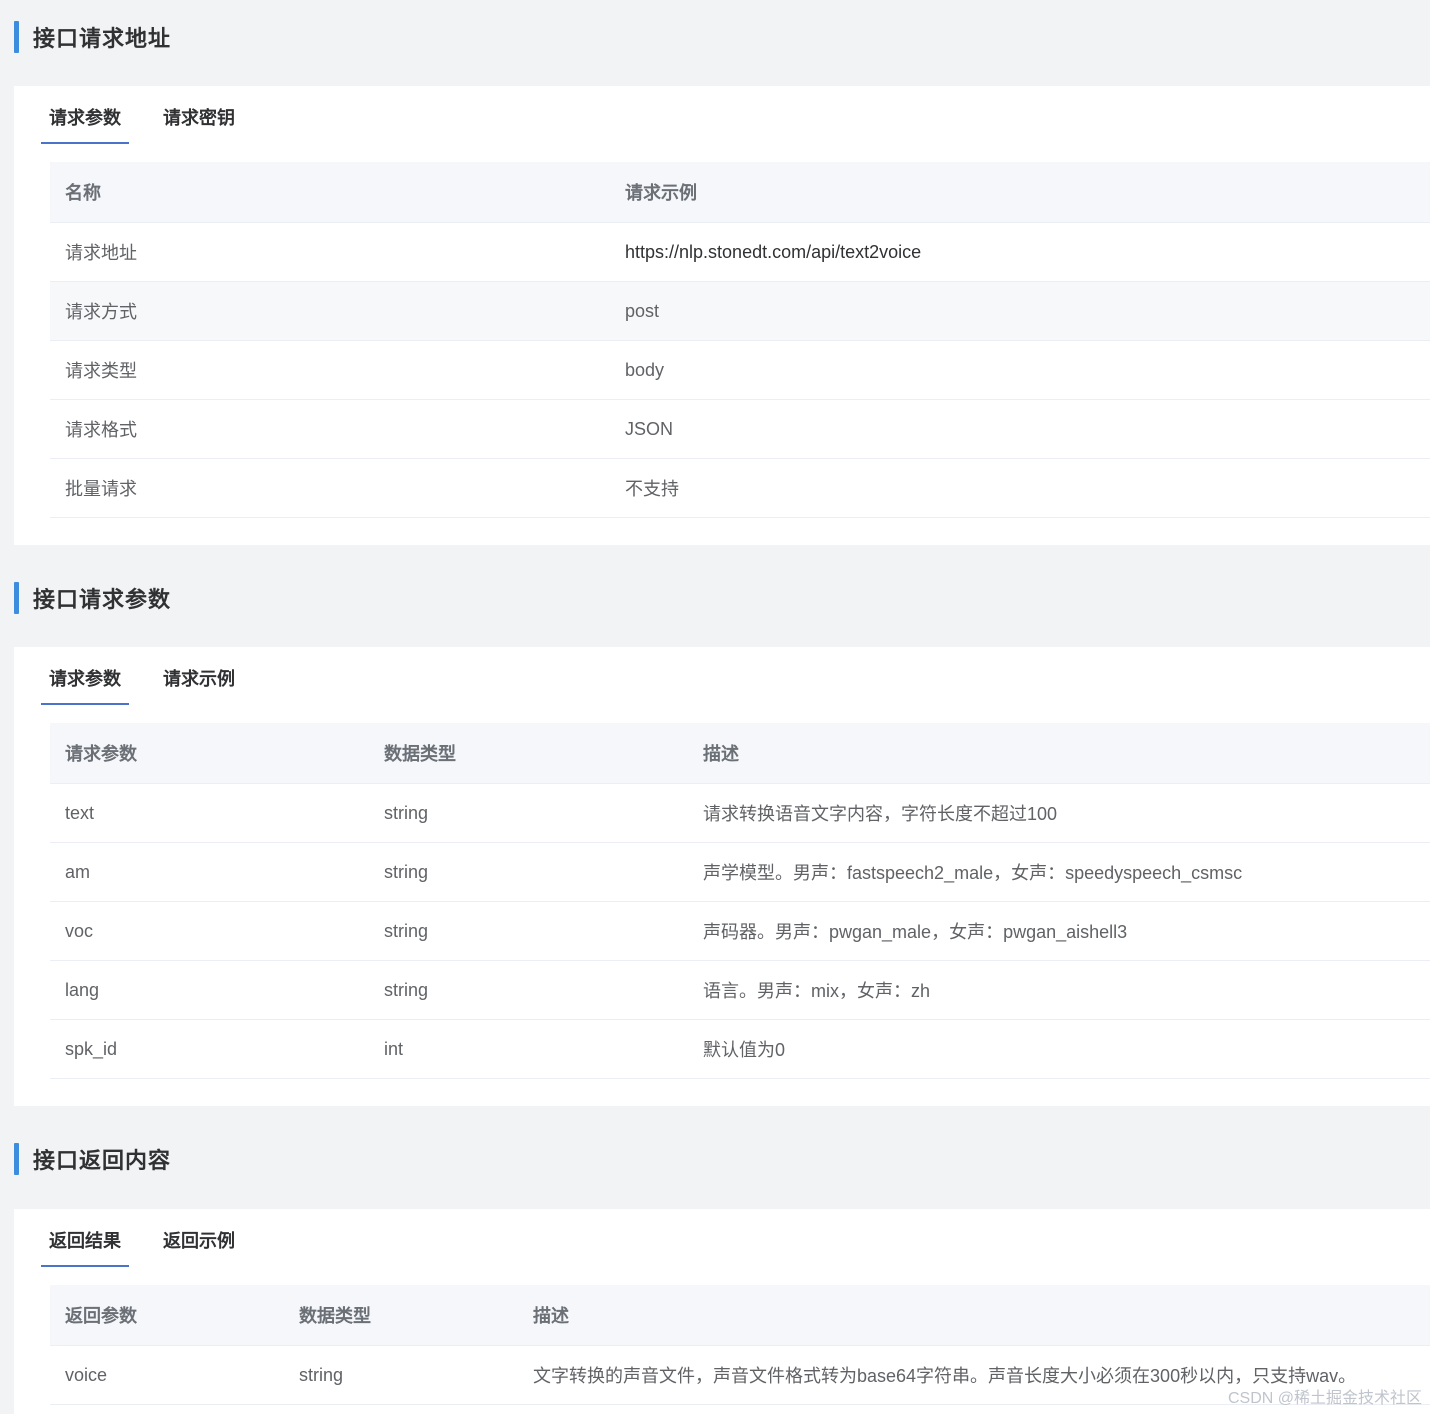 The height and width of the screenshot is (1414, 1430). Describe the element at coordinates (209, 753) in the screenshot. I see `column-header: 请求参数` at that location.